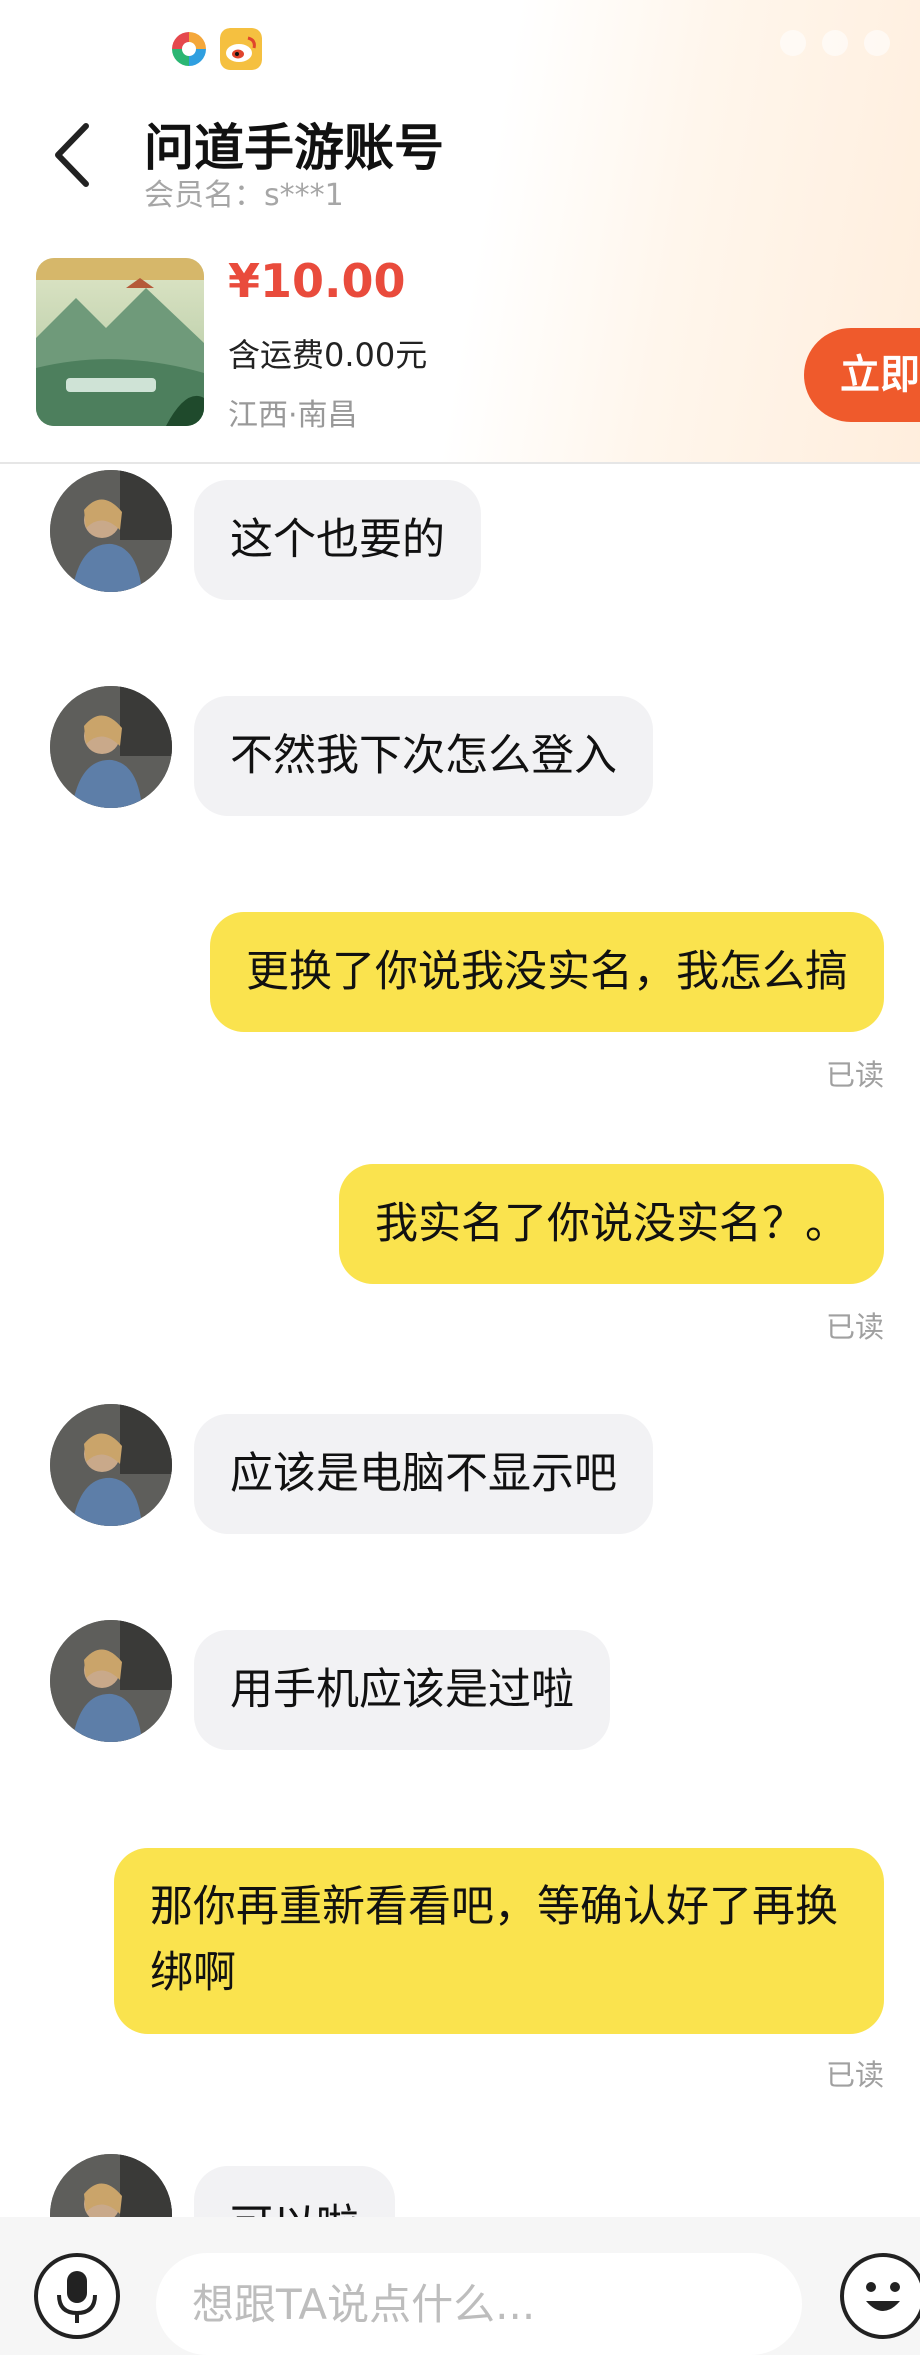 This screenshot has height=2355, width=920. Describe the element at coordinates (499, 1941) in the screenshot. I see `outgoing-message: 那你再重新看看吧，等确认好了再换绑啊` at that location.